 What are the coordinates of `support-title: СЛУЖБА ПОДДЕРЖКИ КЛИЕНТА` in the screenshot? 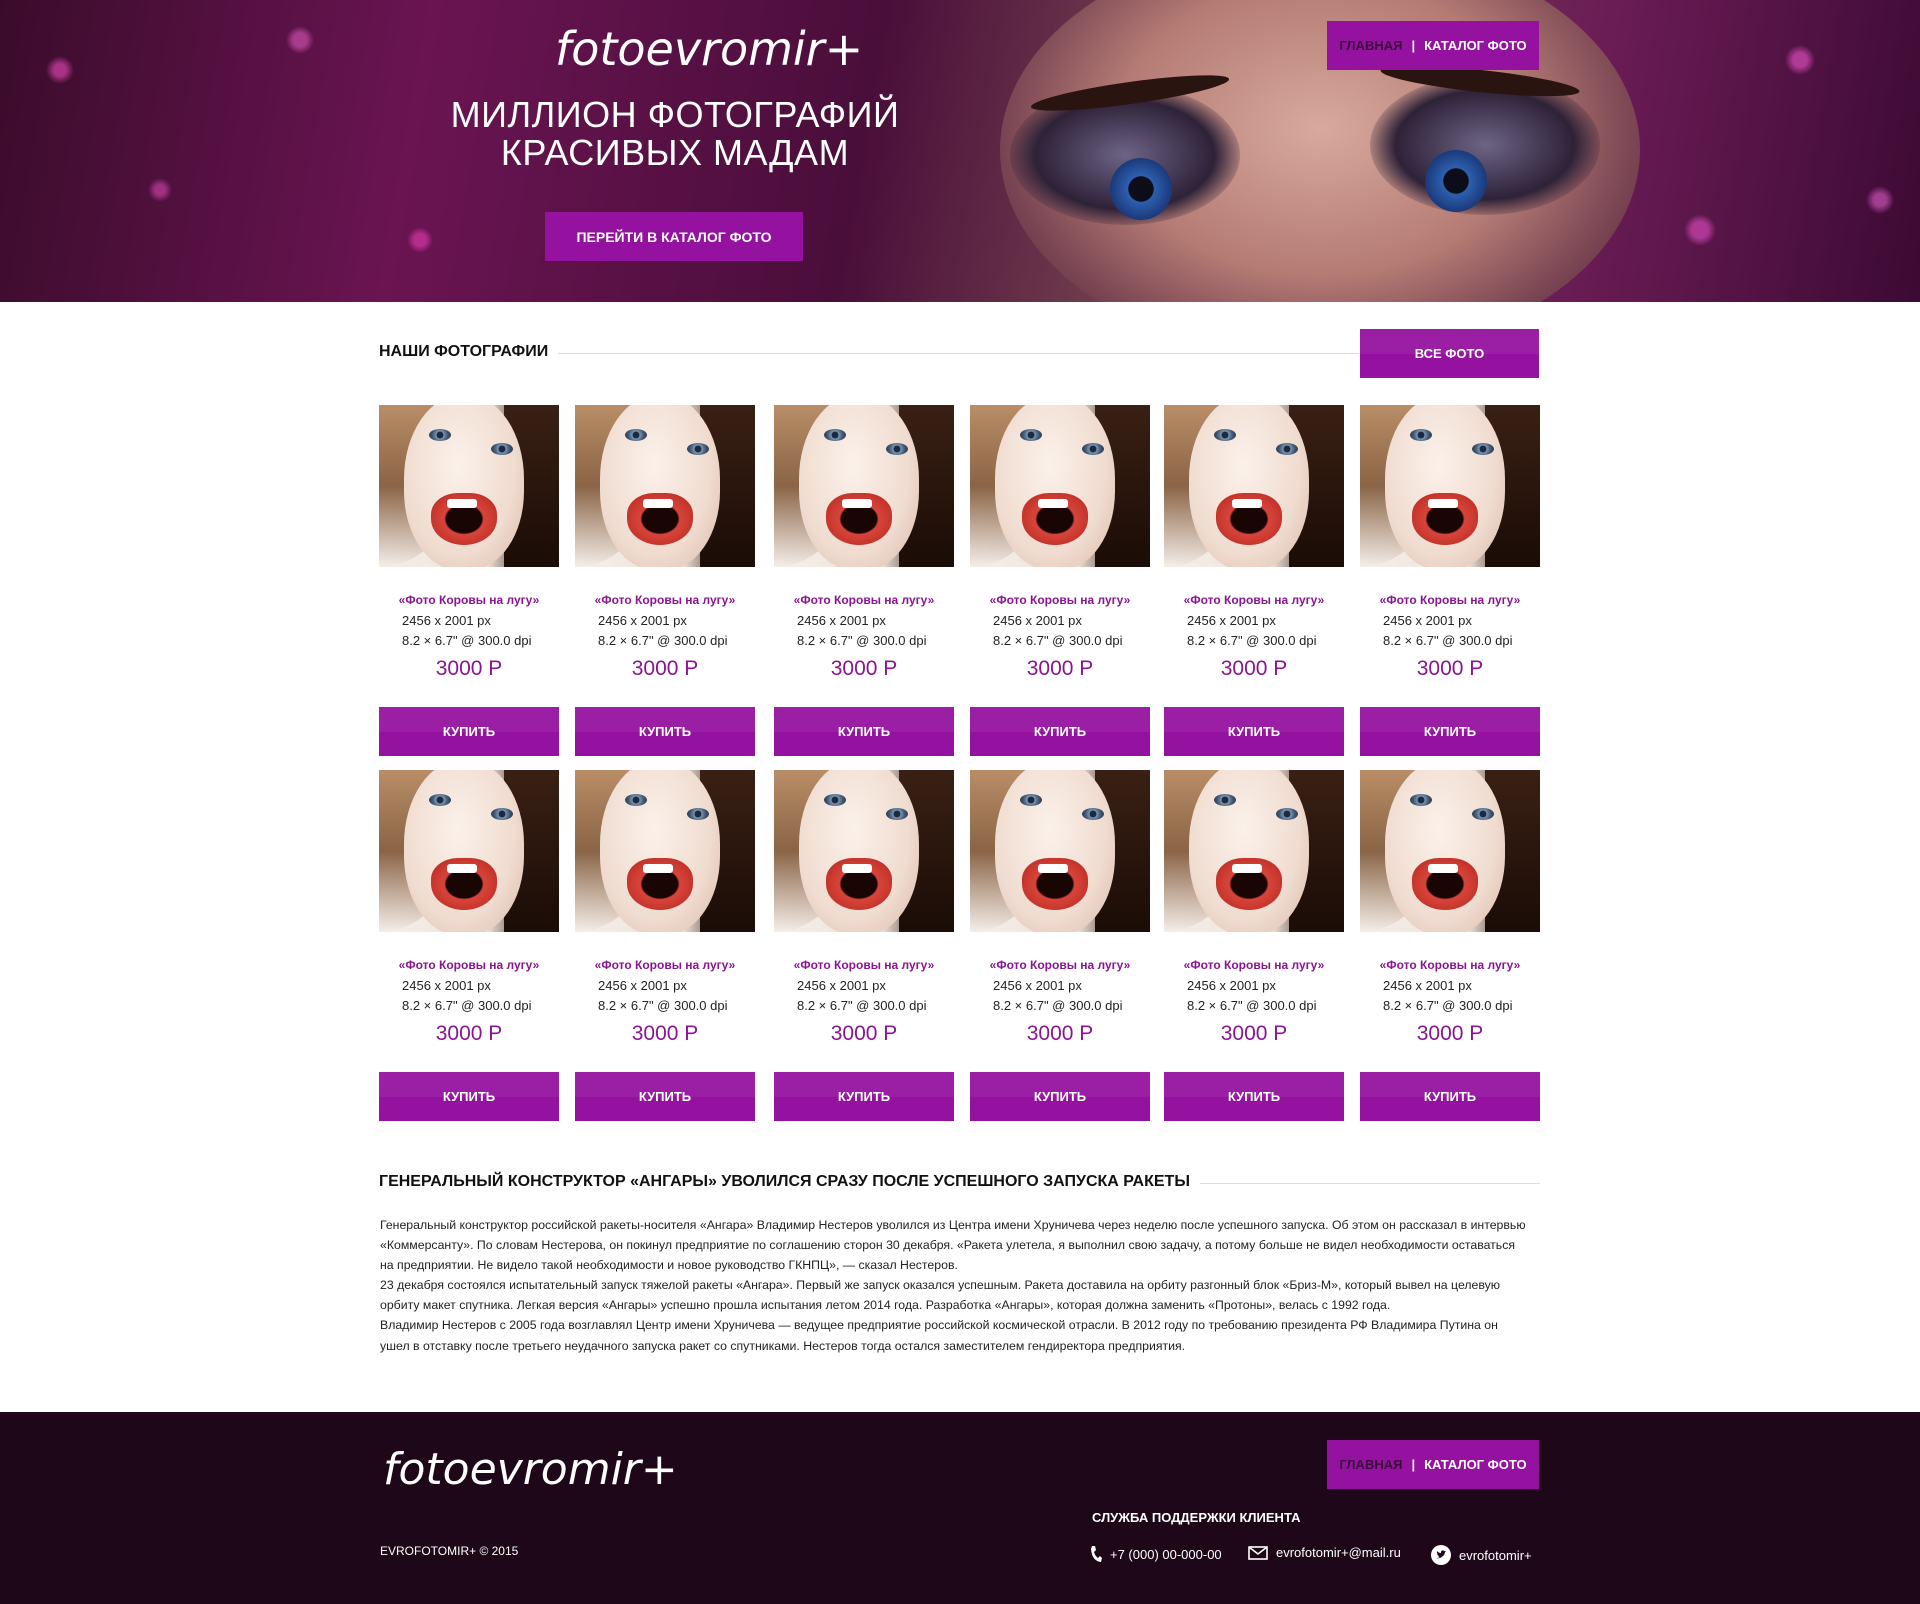 It's located at (1196, 1517).